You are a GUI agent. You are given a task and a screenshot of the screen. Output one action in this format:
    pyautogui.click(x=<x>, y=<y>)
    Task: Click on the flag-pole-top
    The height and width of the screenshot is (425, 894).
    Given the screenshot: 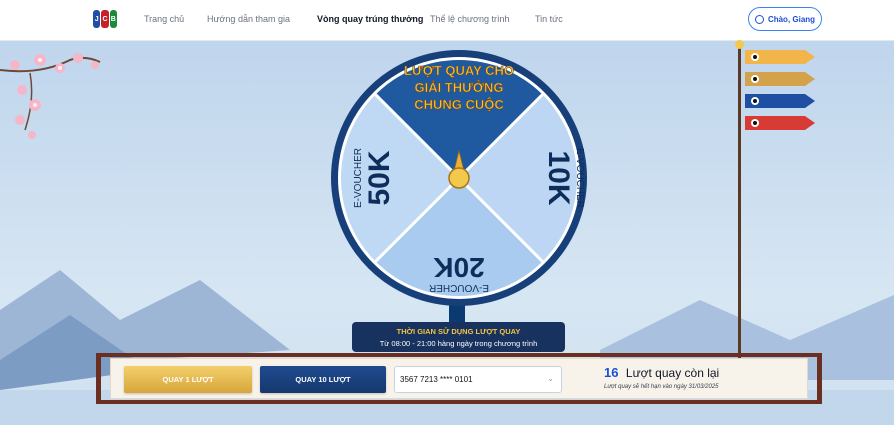 What is the action you would take?
    pyautogui.click(x=739, y=44)
    